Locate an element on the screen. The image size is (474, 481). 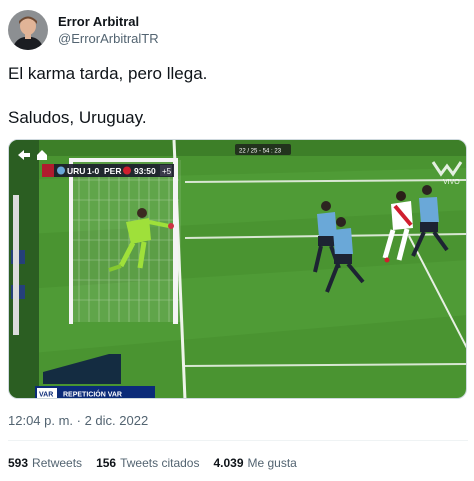
scoreboard-home: URU is located at coordinates (76, 171).